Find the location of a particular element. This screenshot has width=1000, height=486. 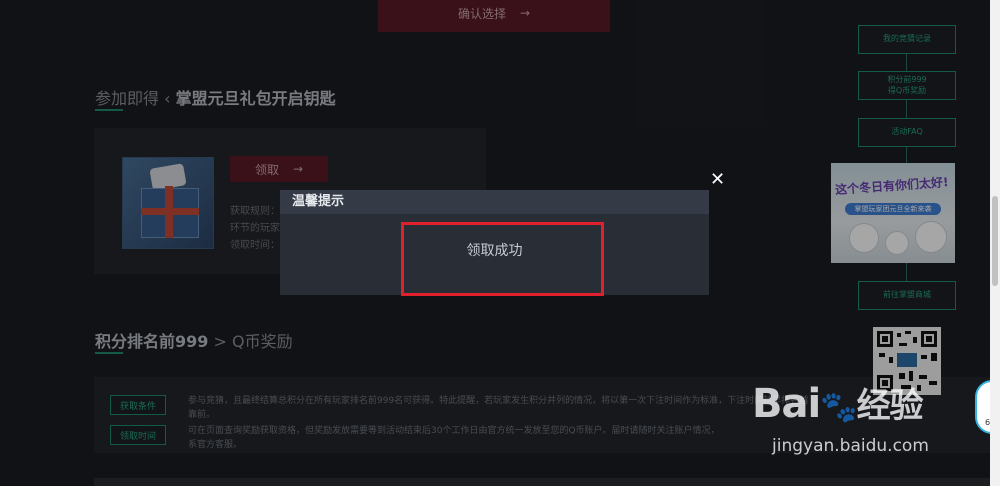

close-icon: ✕ is located at coordinates (717, 180).